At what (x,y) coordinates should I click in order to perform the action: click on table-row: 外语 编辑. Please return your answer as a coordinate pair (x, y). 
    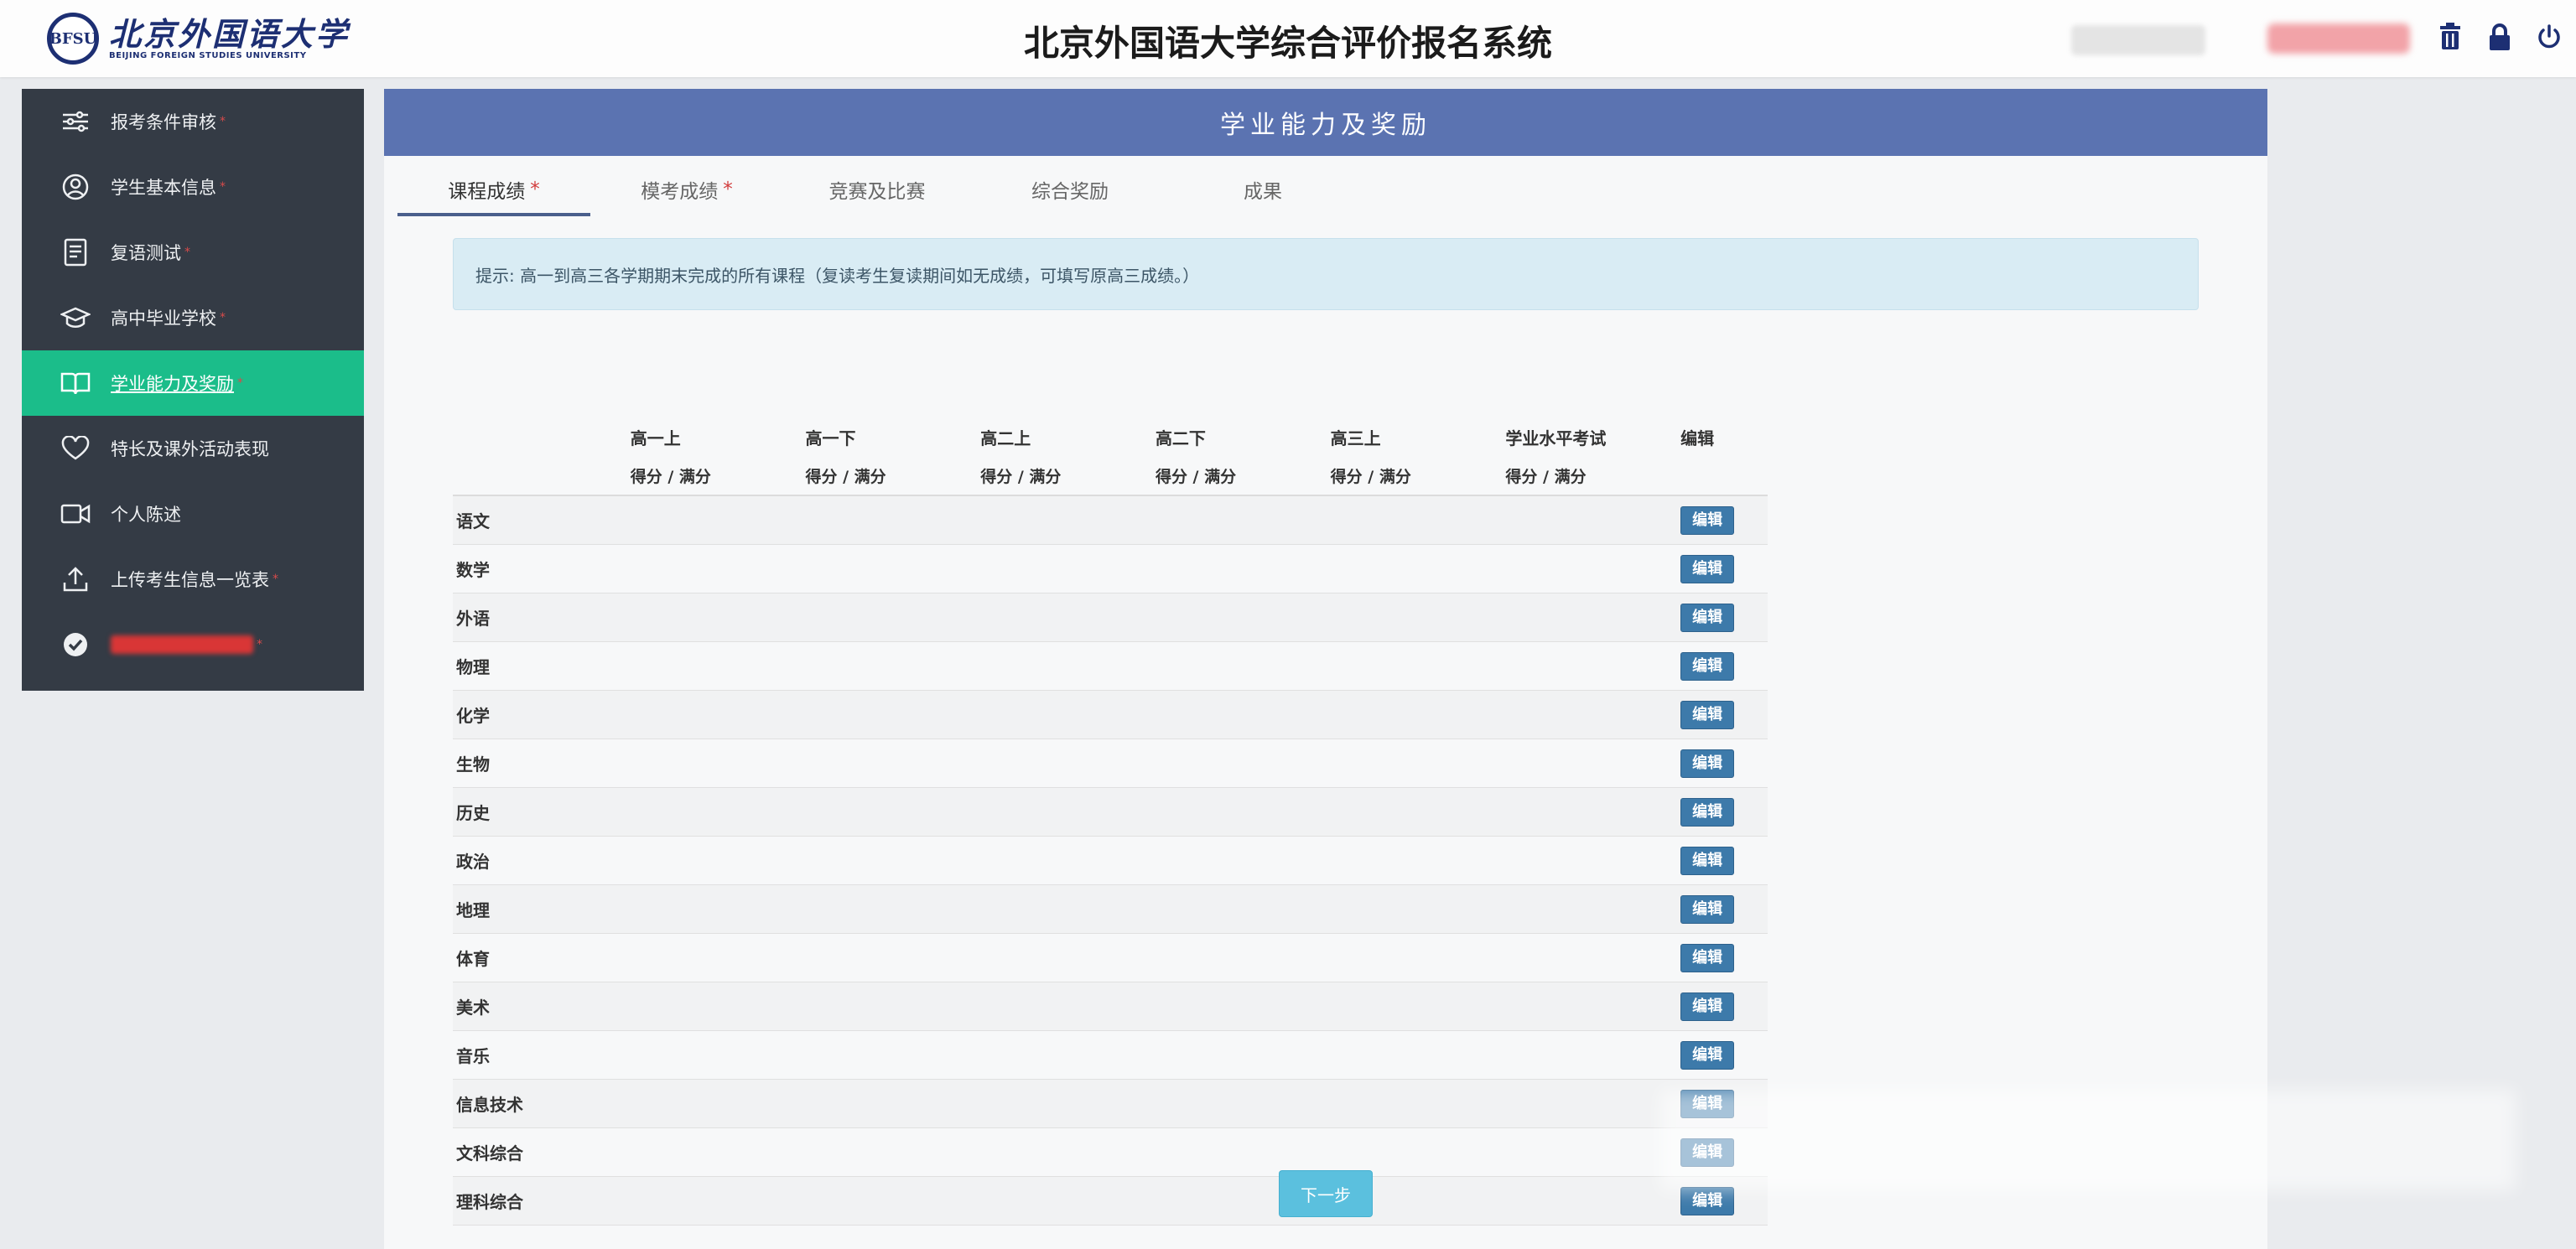
    Looking at the image, I should click on (1110, 617).